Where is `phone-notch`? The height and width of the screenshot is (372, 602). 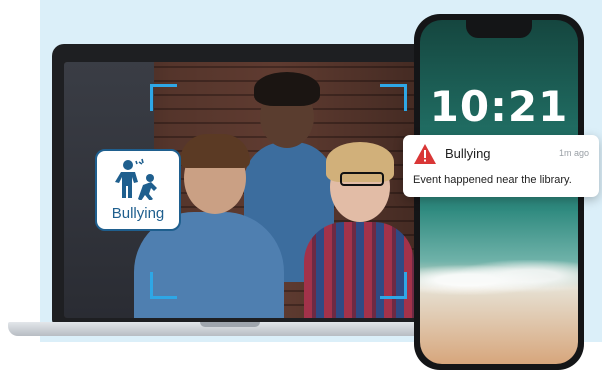 phone-notch is located at coordinates (499, 29).